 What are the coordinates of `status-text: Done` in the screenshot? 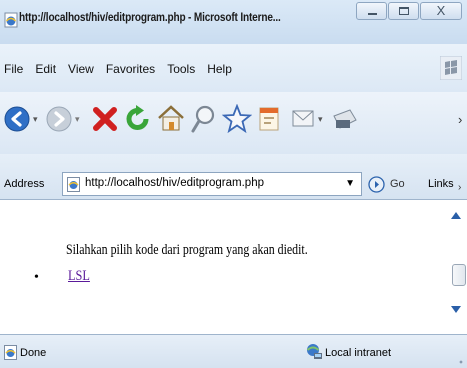 It's located at (33, 353).